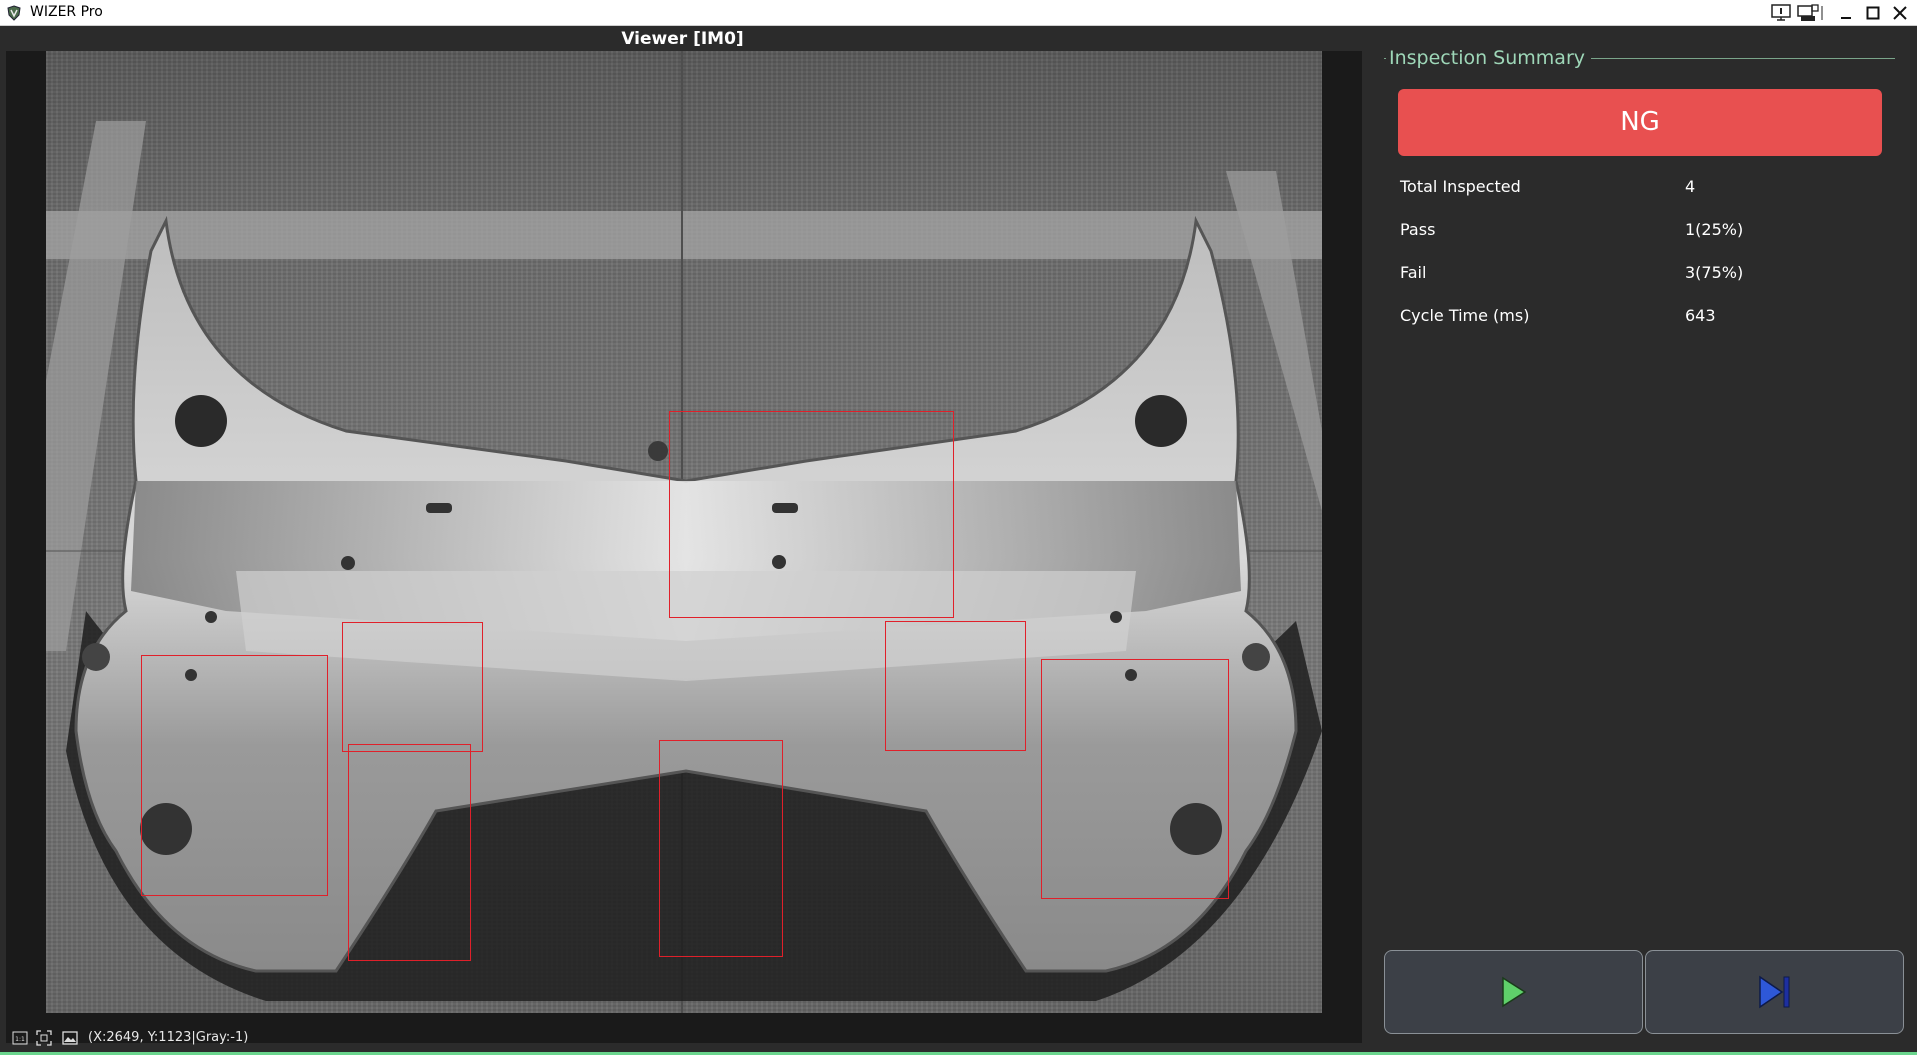 The height and width of the screenshot is (1055, 1917). I want to click on stat-value: 1(25%), so click(1714, 229).